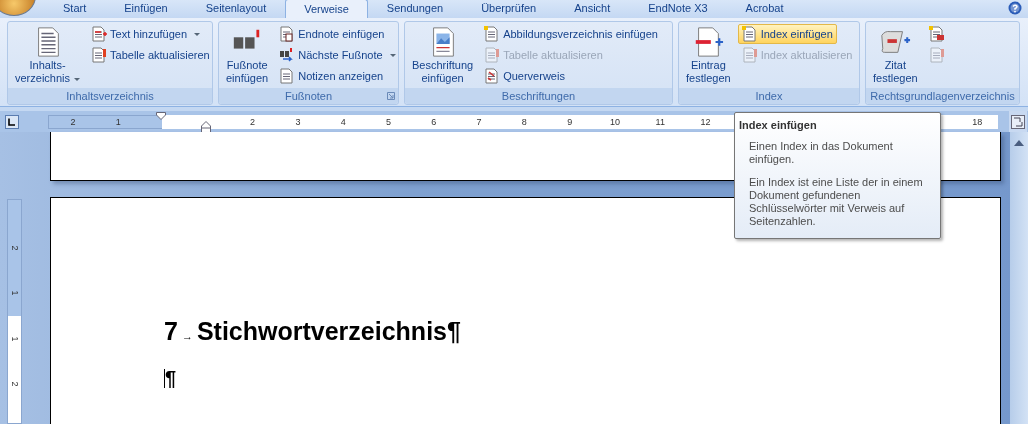 This screenshot has height=424, width=1028. Describe the element at coordinates (187, 336) in the screenshot. I see `tab-mark: →` at that location.